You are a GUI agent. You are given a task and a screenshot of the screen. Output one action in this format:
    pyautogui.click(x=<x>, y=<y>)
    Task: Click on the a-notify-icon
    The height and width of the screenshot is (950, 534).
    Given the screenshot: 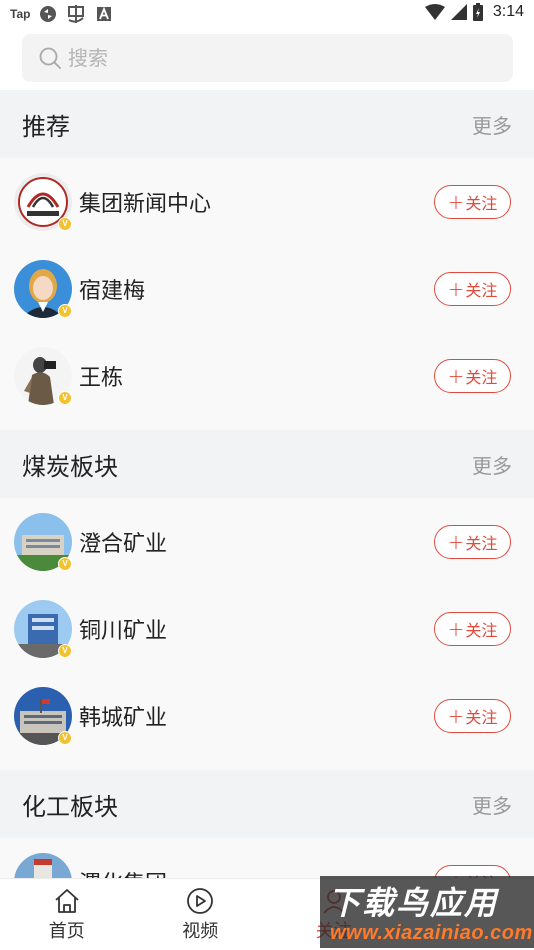 What is the action you would take?
    pyautogui.click(x=104, y=13)
    